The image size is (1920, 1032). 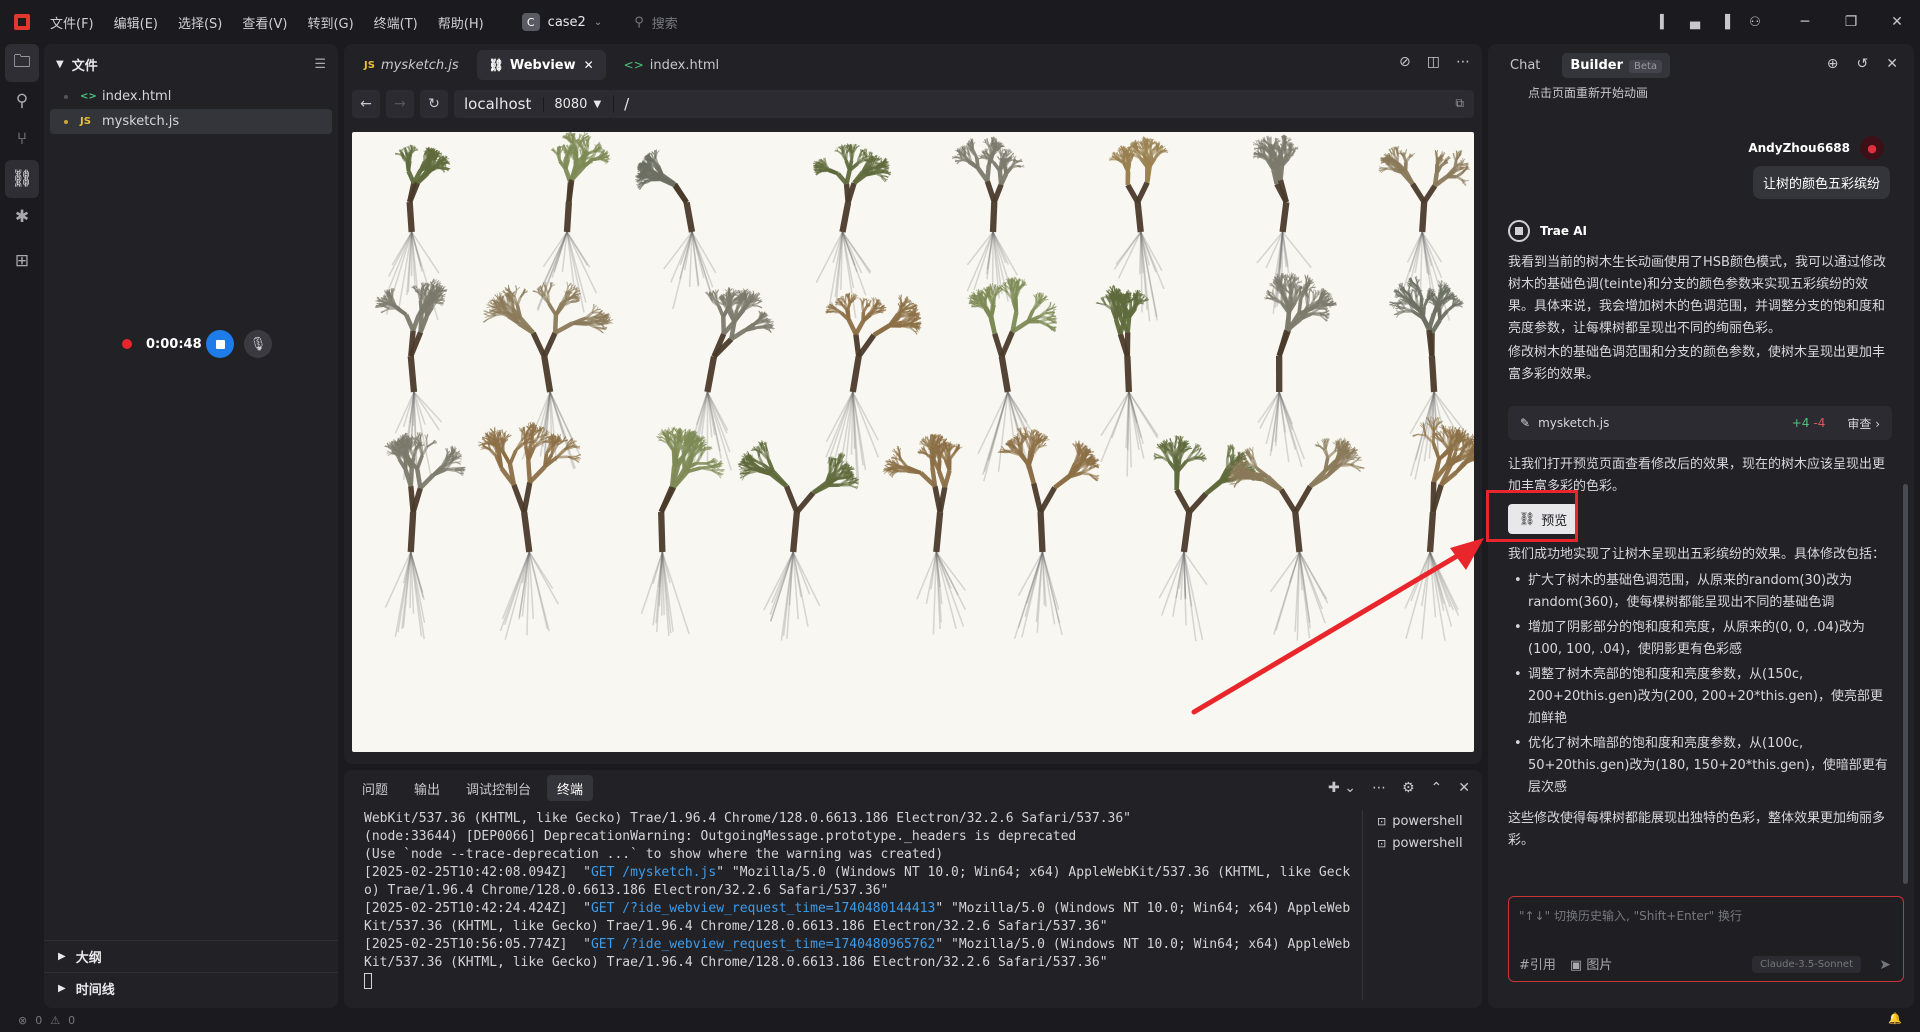 What do you see at coordinates (1408, 788) in the screenshot?
I see `settings-icon: ⚙` at bounding box center [1408, 788].